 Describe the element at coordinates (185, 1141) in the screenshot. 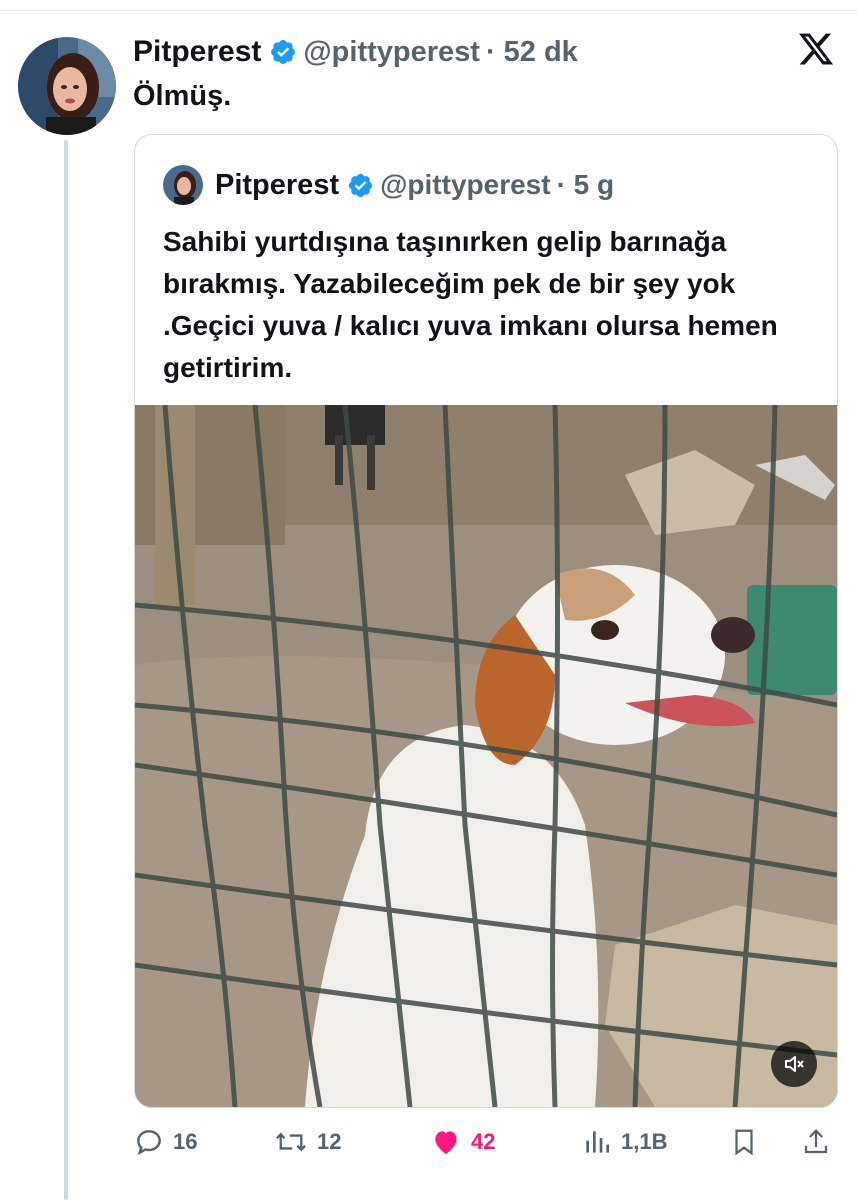

I see `reply-count: 16` at that location.